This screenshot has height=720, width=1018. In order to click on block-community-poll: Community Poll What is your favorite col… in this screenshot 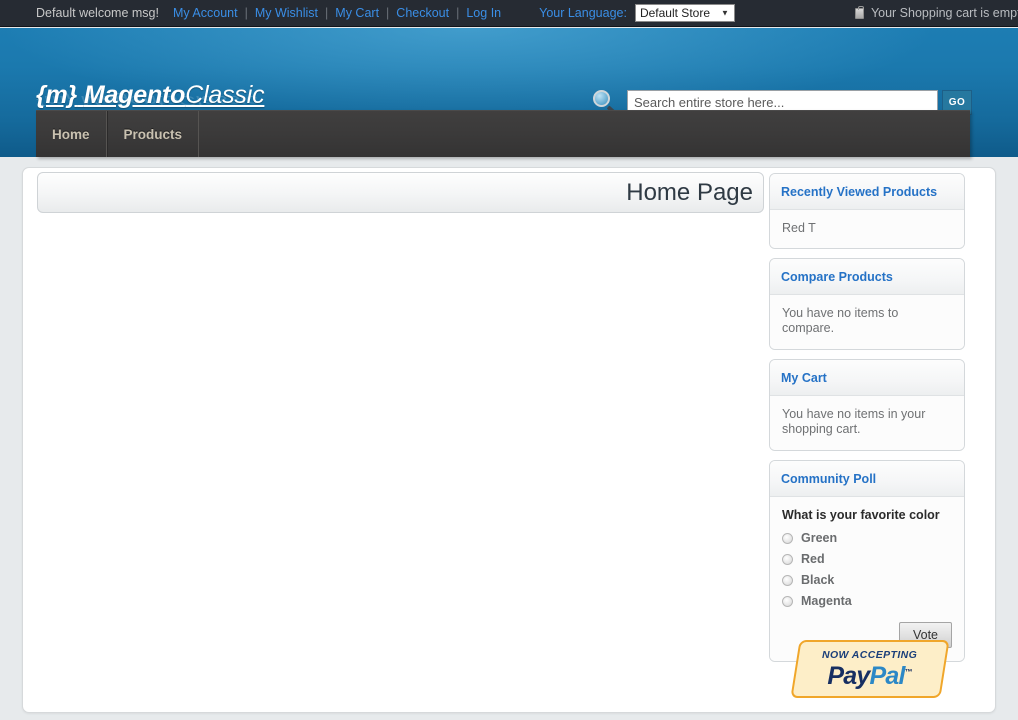, I will do `click(867, 561)`.